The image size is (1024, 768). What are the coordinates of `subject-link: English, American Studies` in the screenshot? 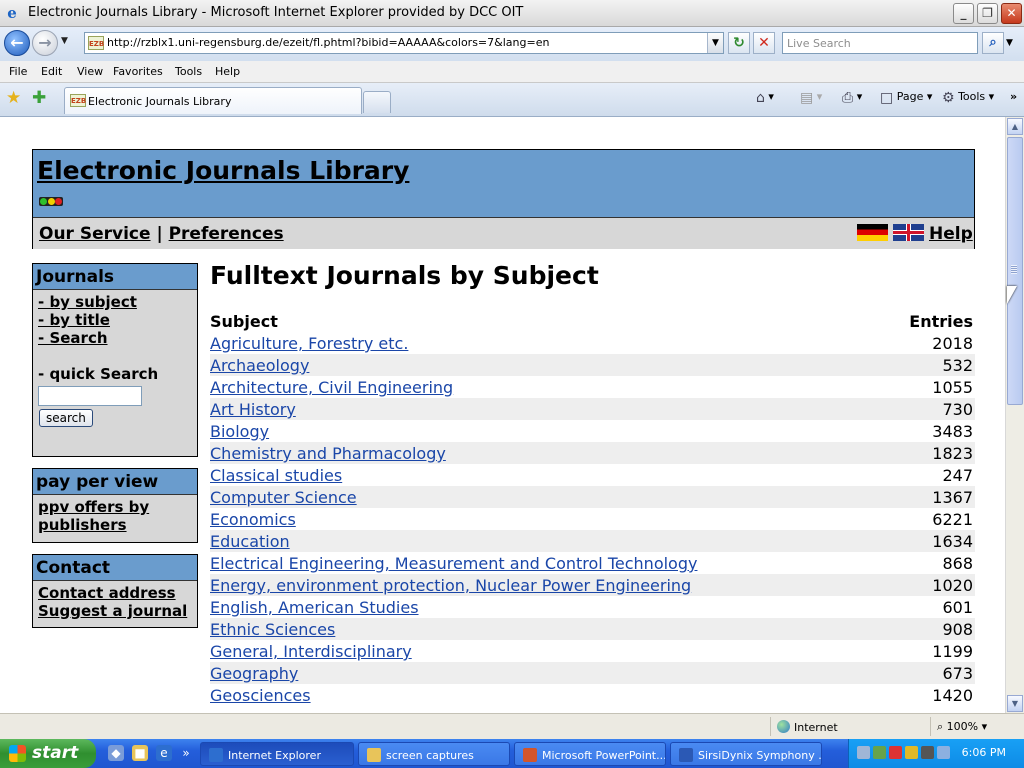 It's located at (314, 607).